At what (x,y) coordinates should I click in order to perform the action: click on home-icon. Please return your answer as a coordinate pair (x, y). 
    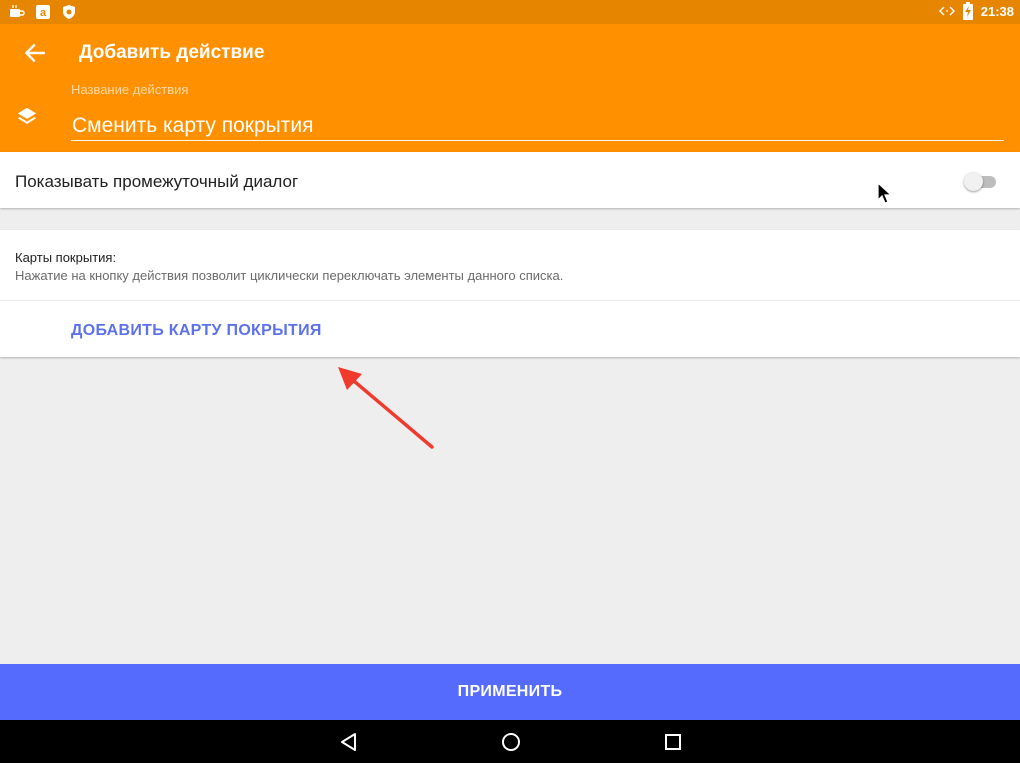
    Looking at the image, I should click on (511, 742).